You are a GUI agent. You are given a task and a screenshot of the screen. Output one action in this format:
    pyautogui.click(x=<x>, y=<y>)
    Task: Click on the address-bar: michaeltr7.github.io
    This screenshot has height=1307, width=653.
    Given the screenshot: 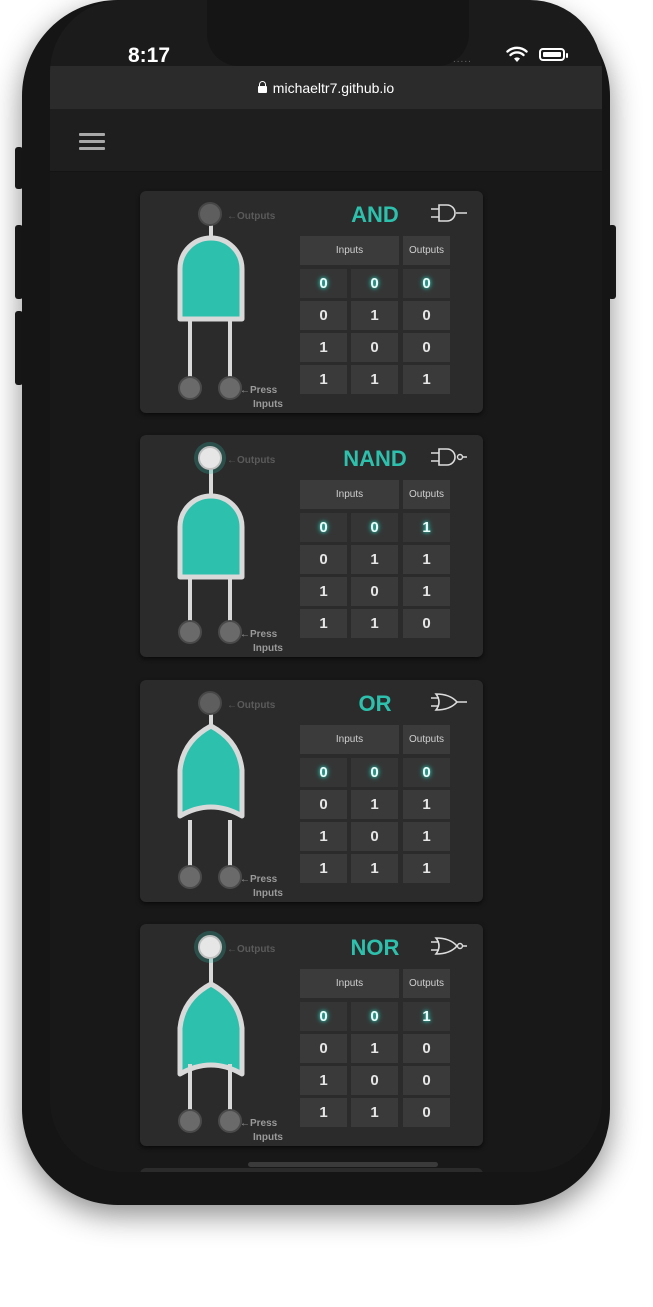 What is the action you would take?
    pyautogui.click(x=326, y=87)
    